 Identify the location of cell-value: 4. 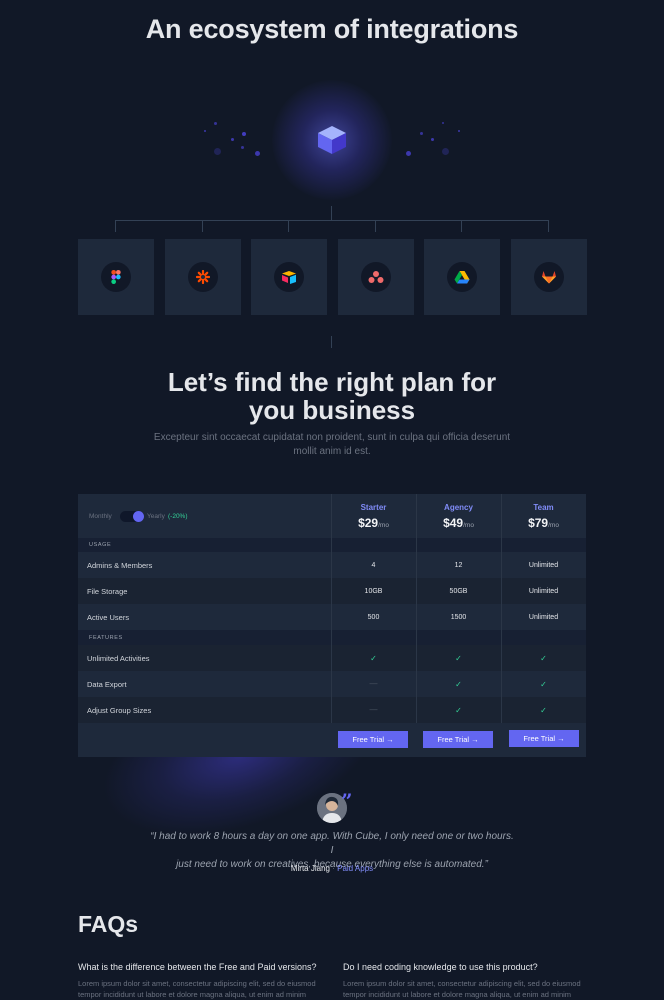
(373, 565).